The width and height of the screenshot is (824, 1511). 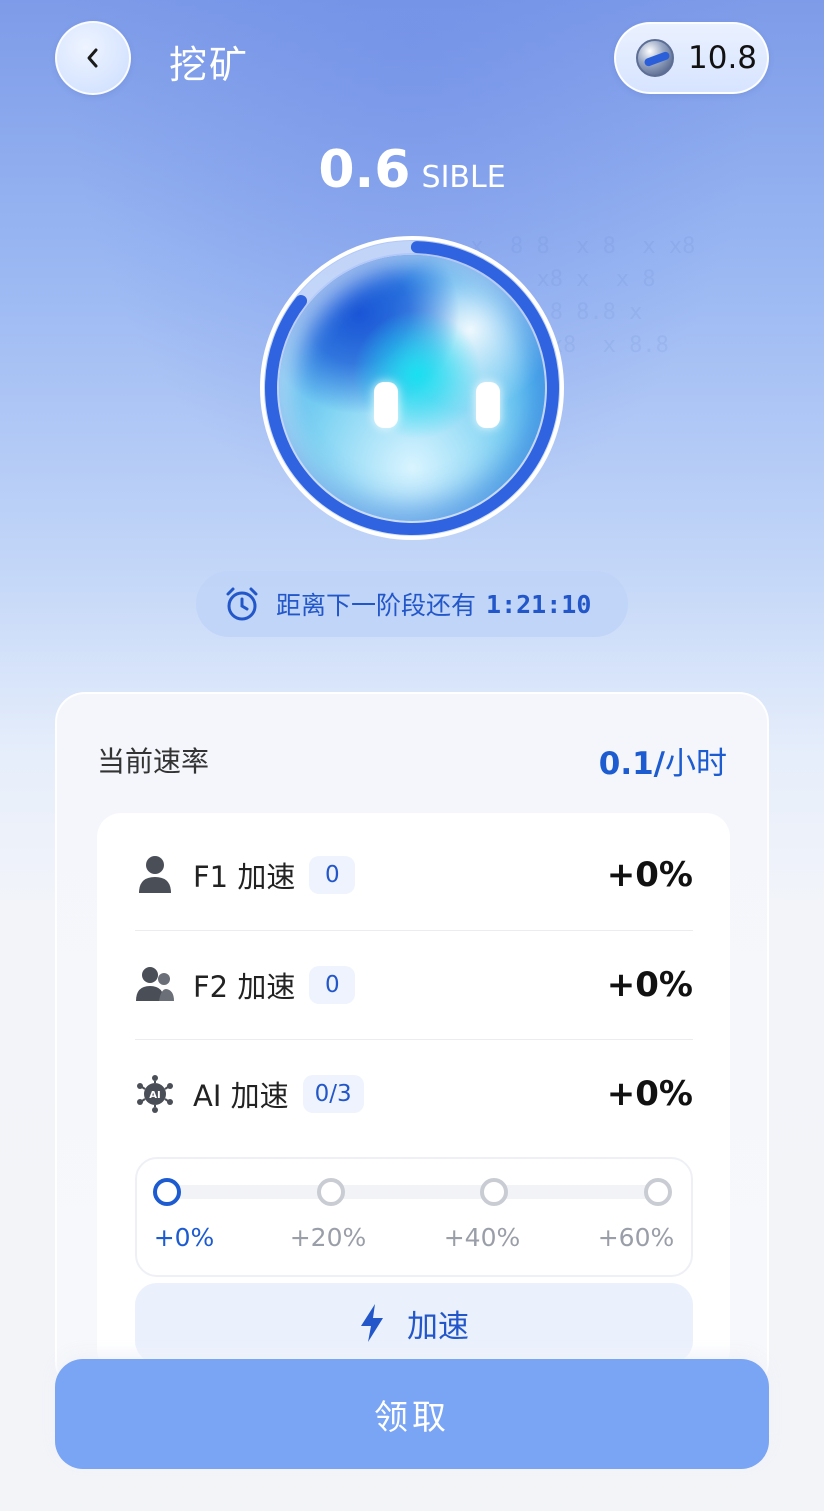 I want to click on orb-mascot, so click(x=412, y=388).